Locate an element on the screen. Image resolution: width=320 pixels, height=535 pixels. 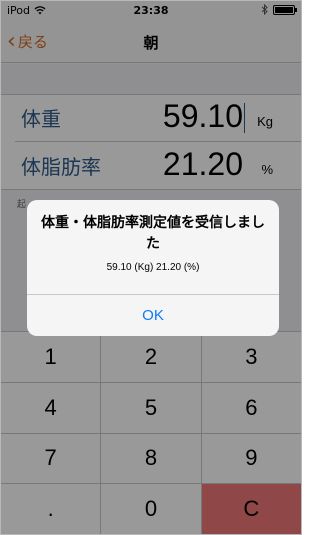
ok-button: OK is located at coordinates (153, 315).